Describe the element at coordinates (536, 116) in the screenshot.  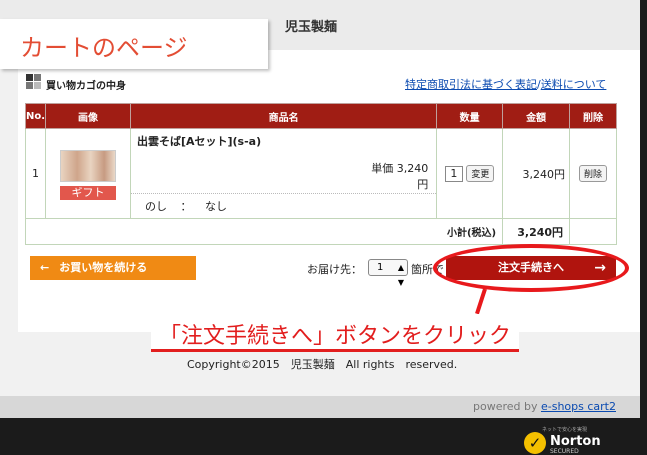
I see `col-amount: 金額` at that location.